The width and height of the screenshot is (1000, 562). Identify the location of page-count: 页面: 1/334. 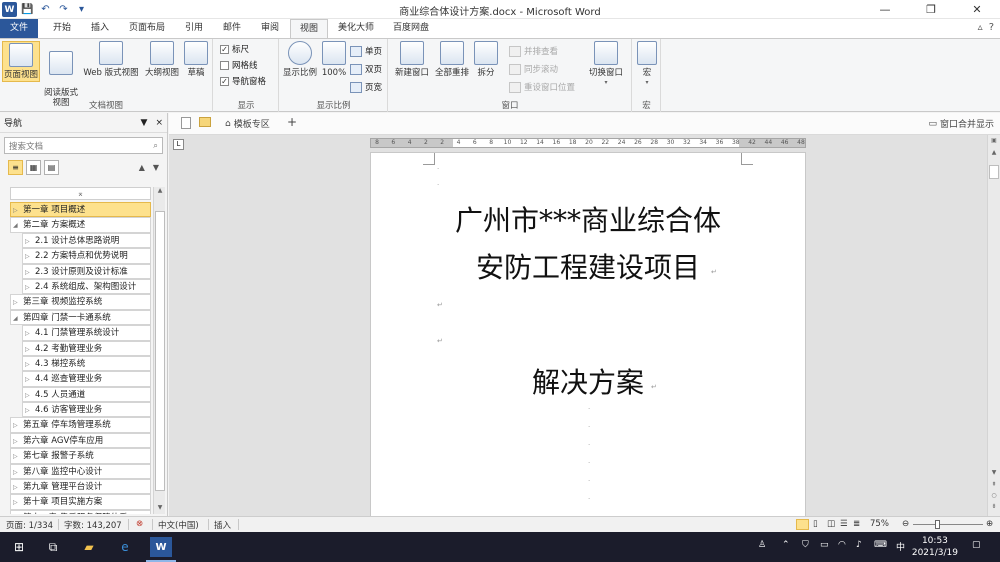
(29, 525).